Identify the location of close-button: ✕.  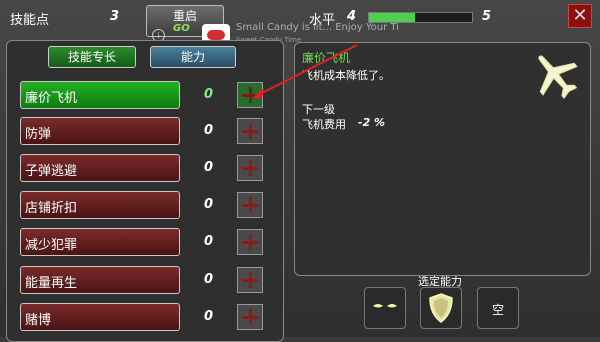
(580, 16).